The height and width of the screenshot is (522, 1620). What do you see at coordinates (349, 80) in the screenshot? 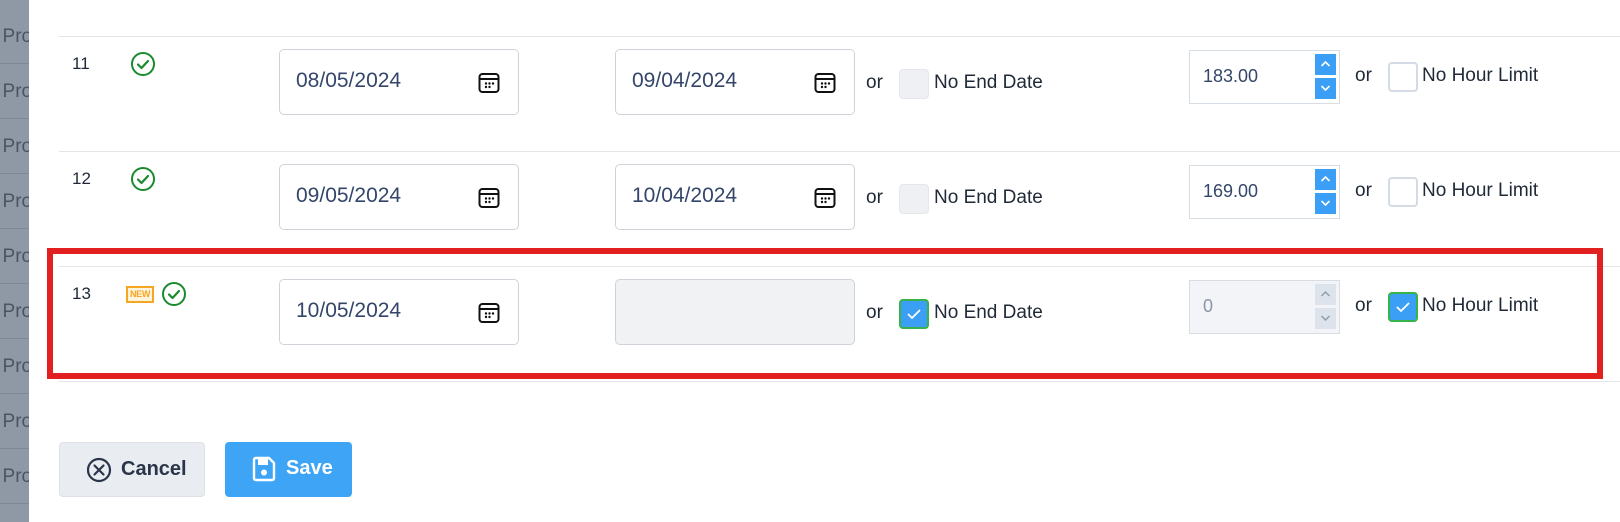
I see `start-date-value: 08/05/2024` at bounding box center [349, 80].